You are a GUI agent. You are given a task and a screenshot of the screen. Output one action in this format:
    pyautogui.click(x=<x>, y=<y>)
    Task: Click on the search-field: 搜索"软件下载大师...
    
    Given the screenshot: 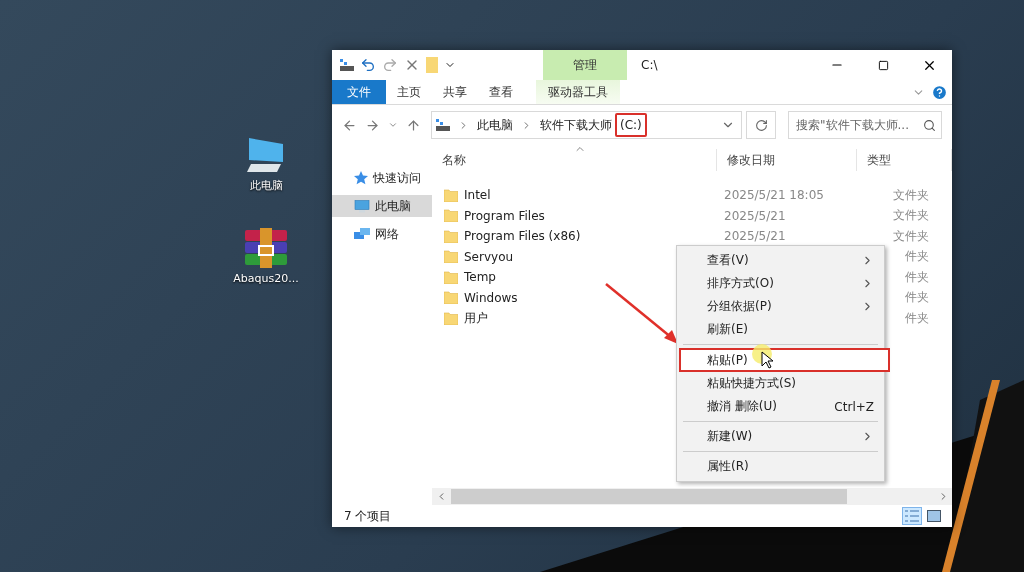 What is the action you would take?
    pyautogui.click(x=865, y=125)
    